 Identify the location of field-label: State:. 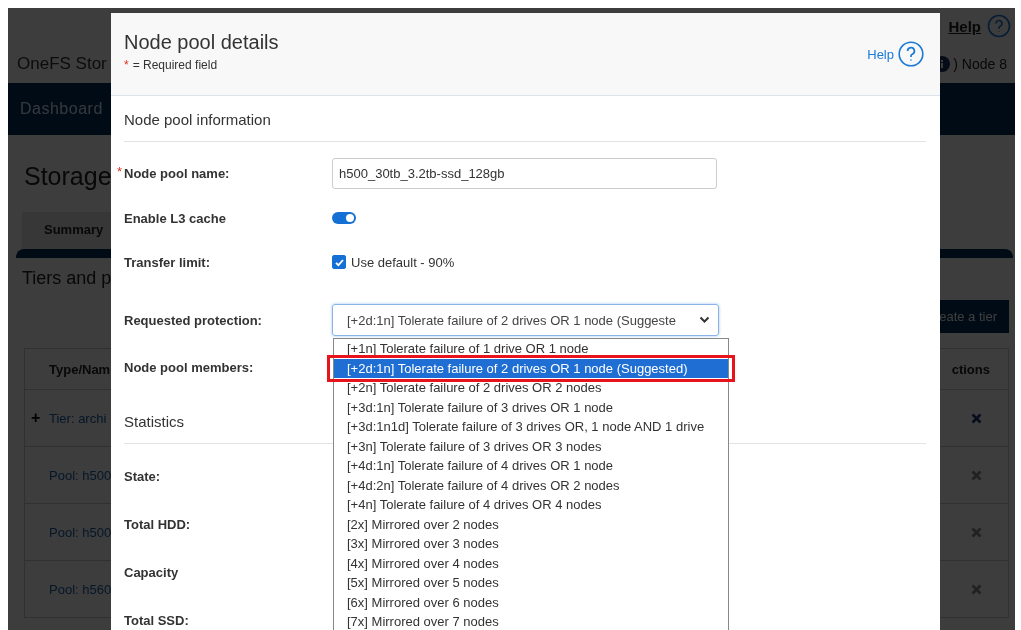
(142, 476).